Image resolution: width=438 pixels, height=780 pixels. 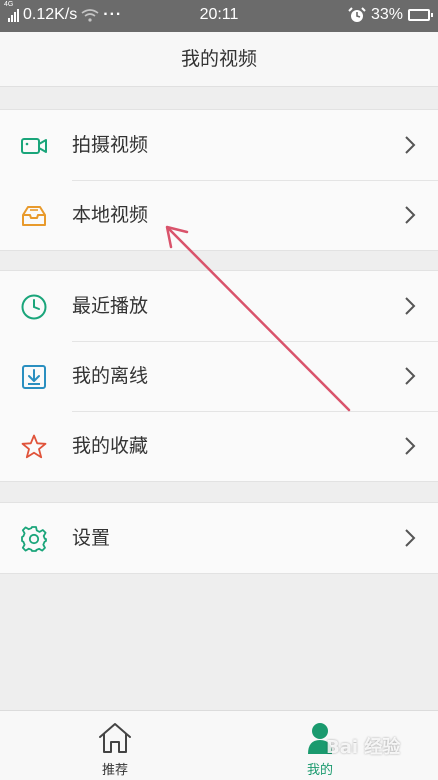 I want to click on menu-item-label: 设置, so click(x=91, y=538).